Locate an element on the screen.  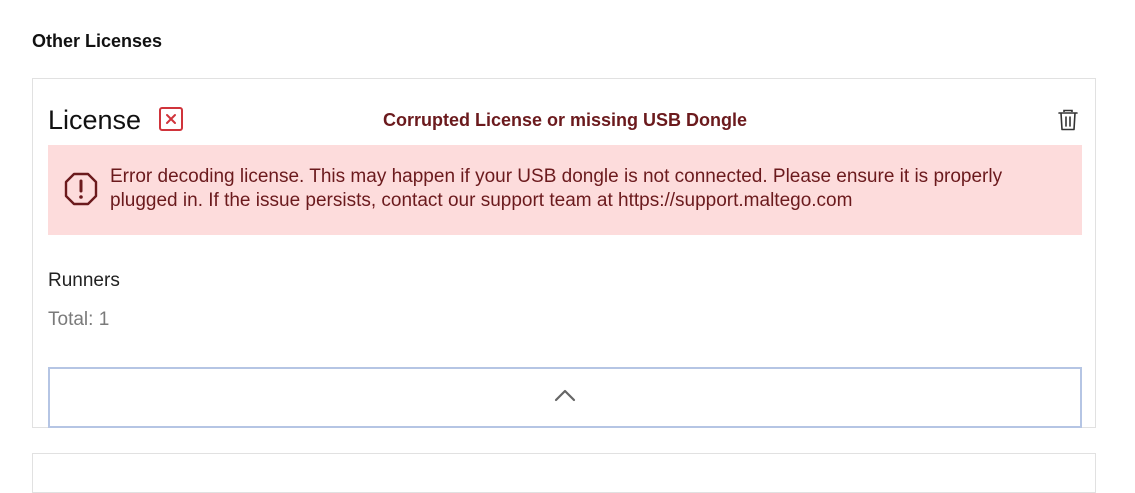
runners-total: Total: 1 is located at coordinates (79, 319).